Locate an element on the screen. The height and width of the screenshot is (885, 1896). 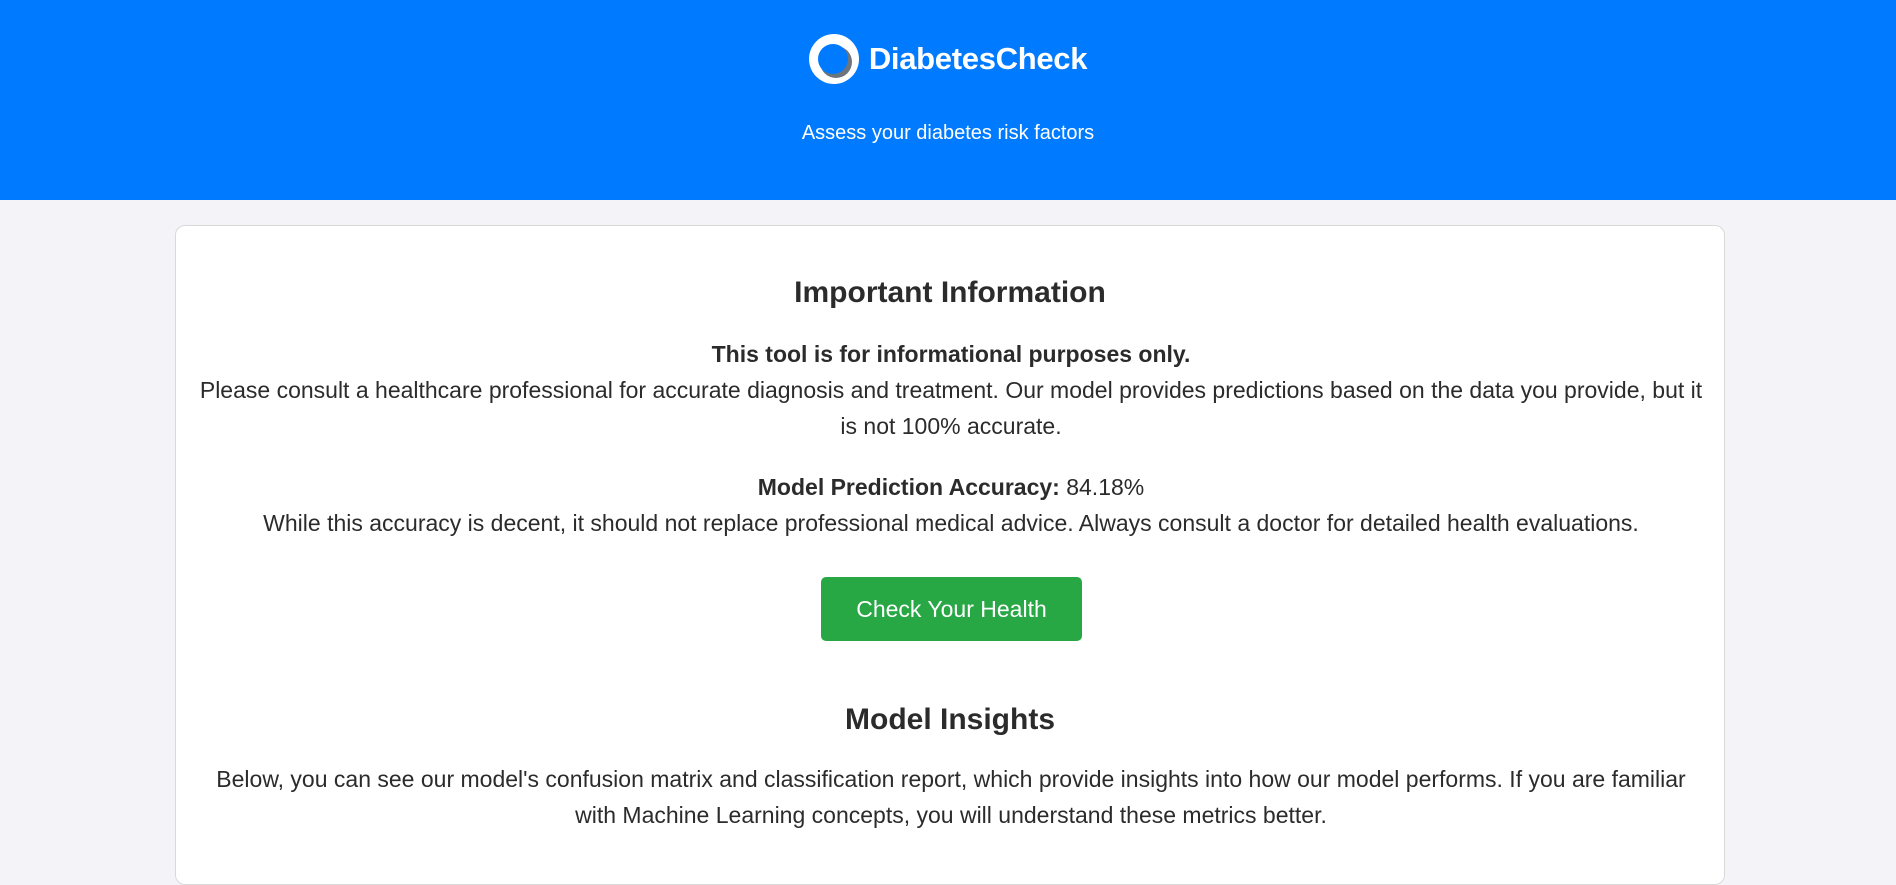
model-insights-heading: Model Insights is located at coordinates (950, 719).